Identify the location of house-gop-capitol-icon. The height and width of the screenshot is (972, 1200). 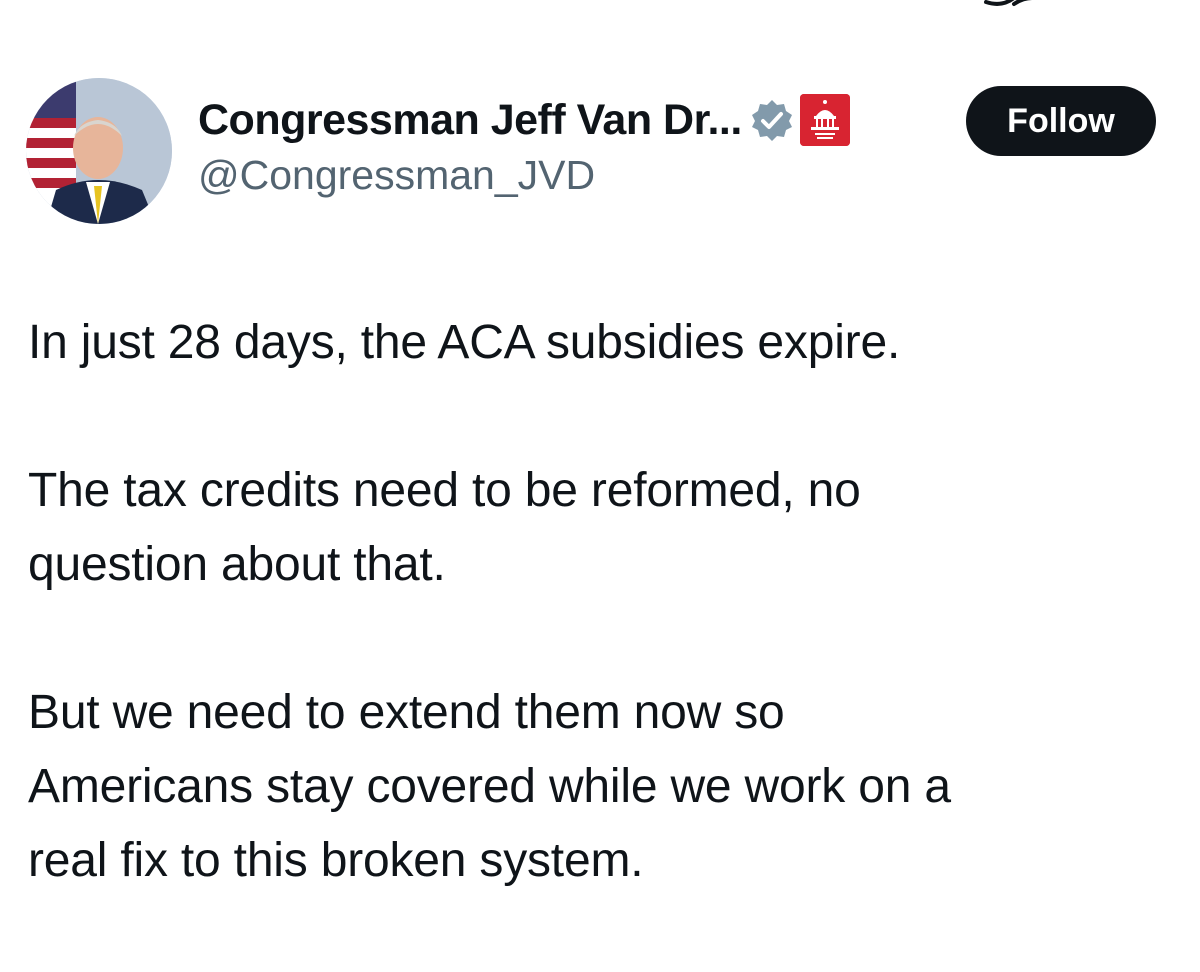
(824, 120).